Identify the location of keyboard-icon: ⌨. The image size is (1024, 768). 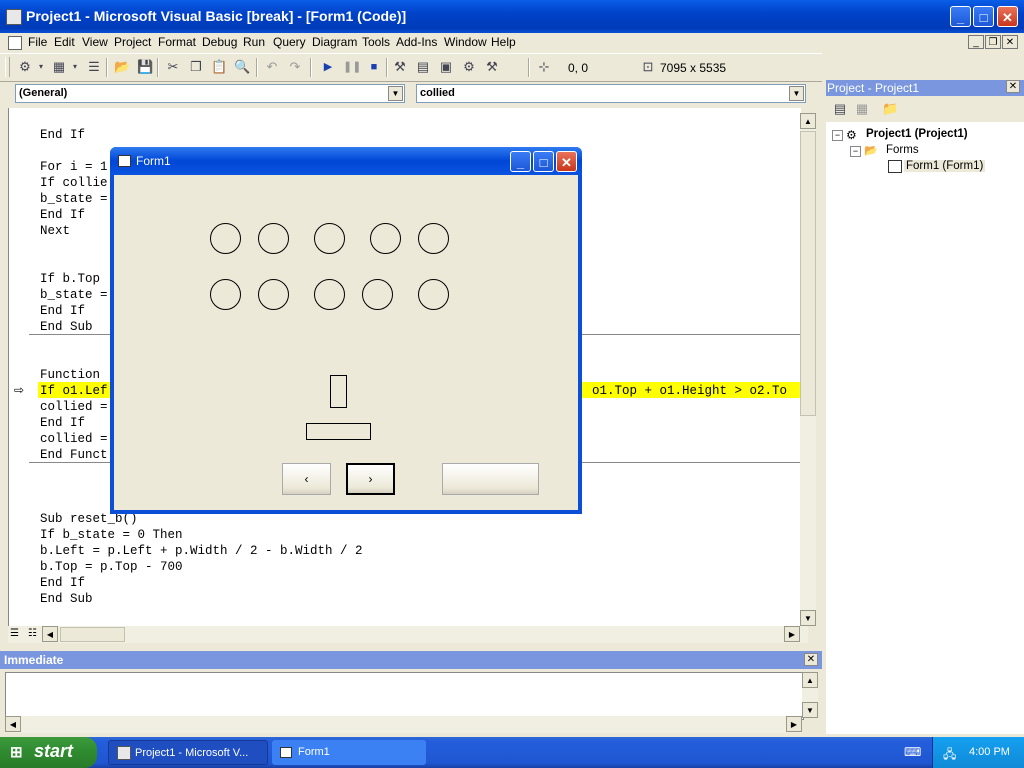
(912, 752).